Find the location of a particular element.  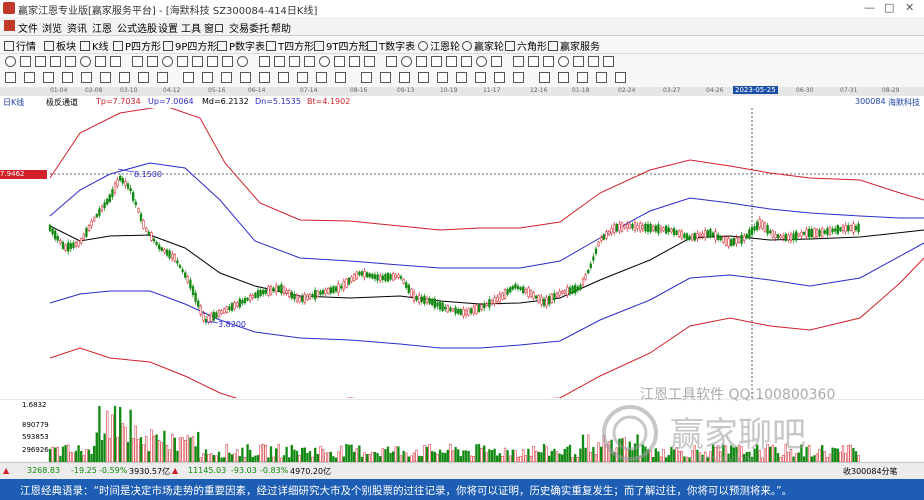

indicator-name: 极反通道 is located at coordinates (62, 102).